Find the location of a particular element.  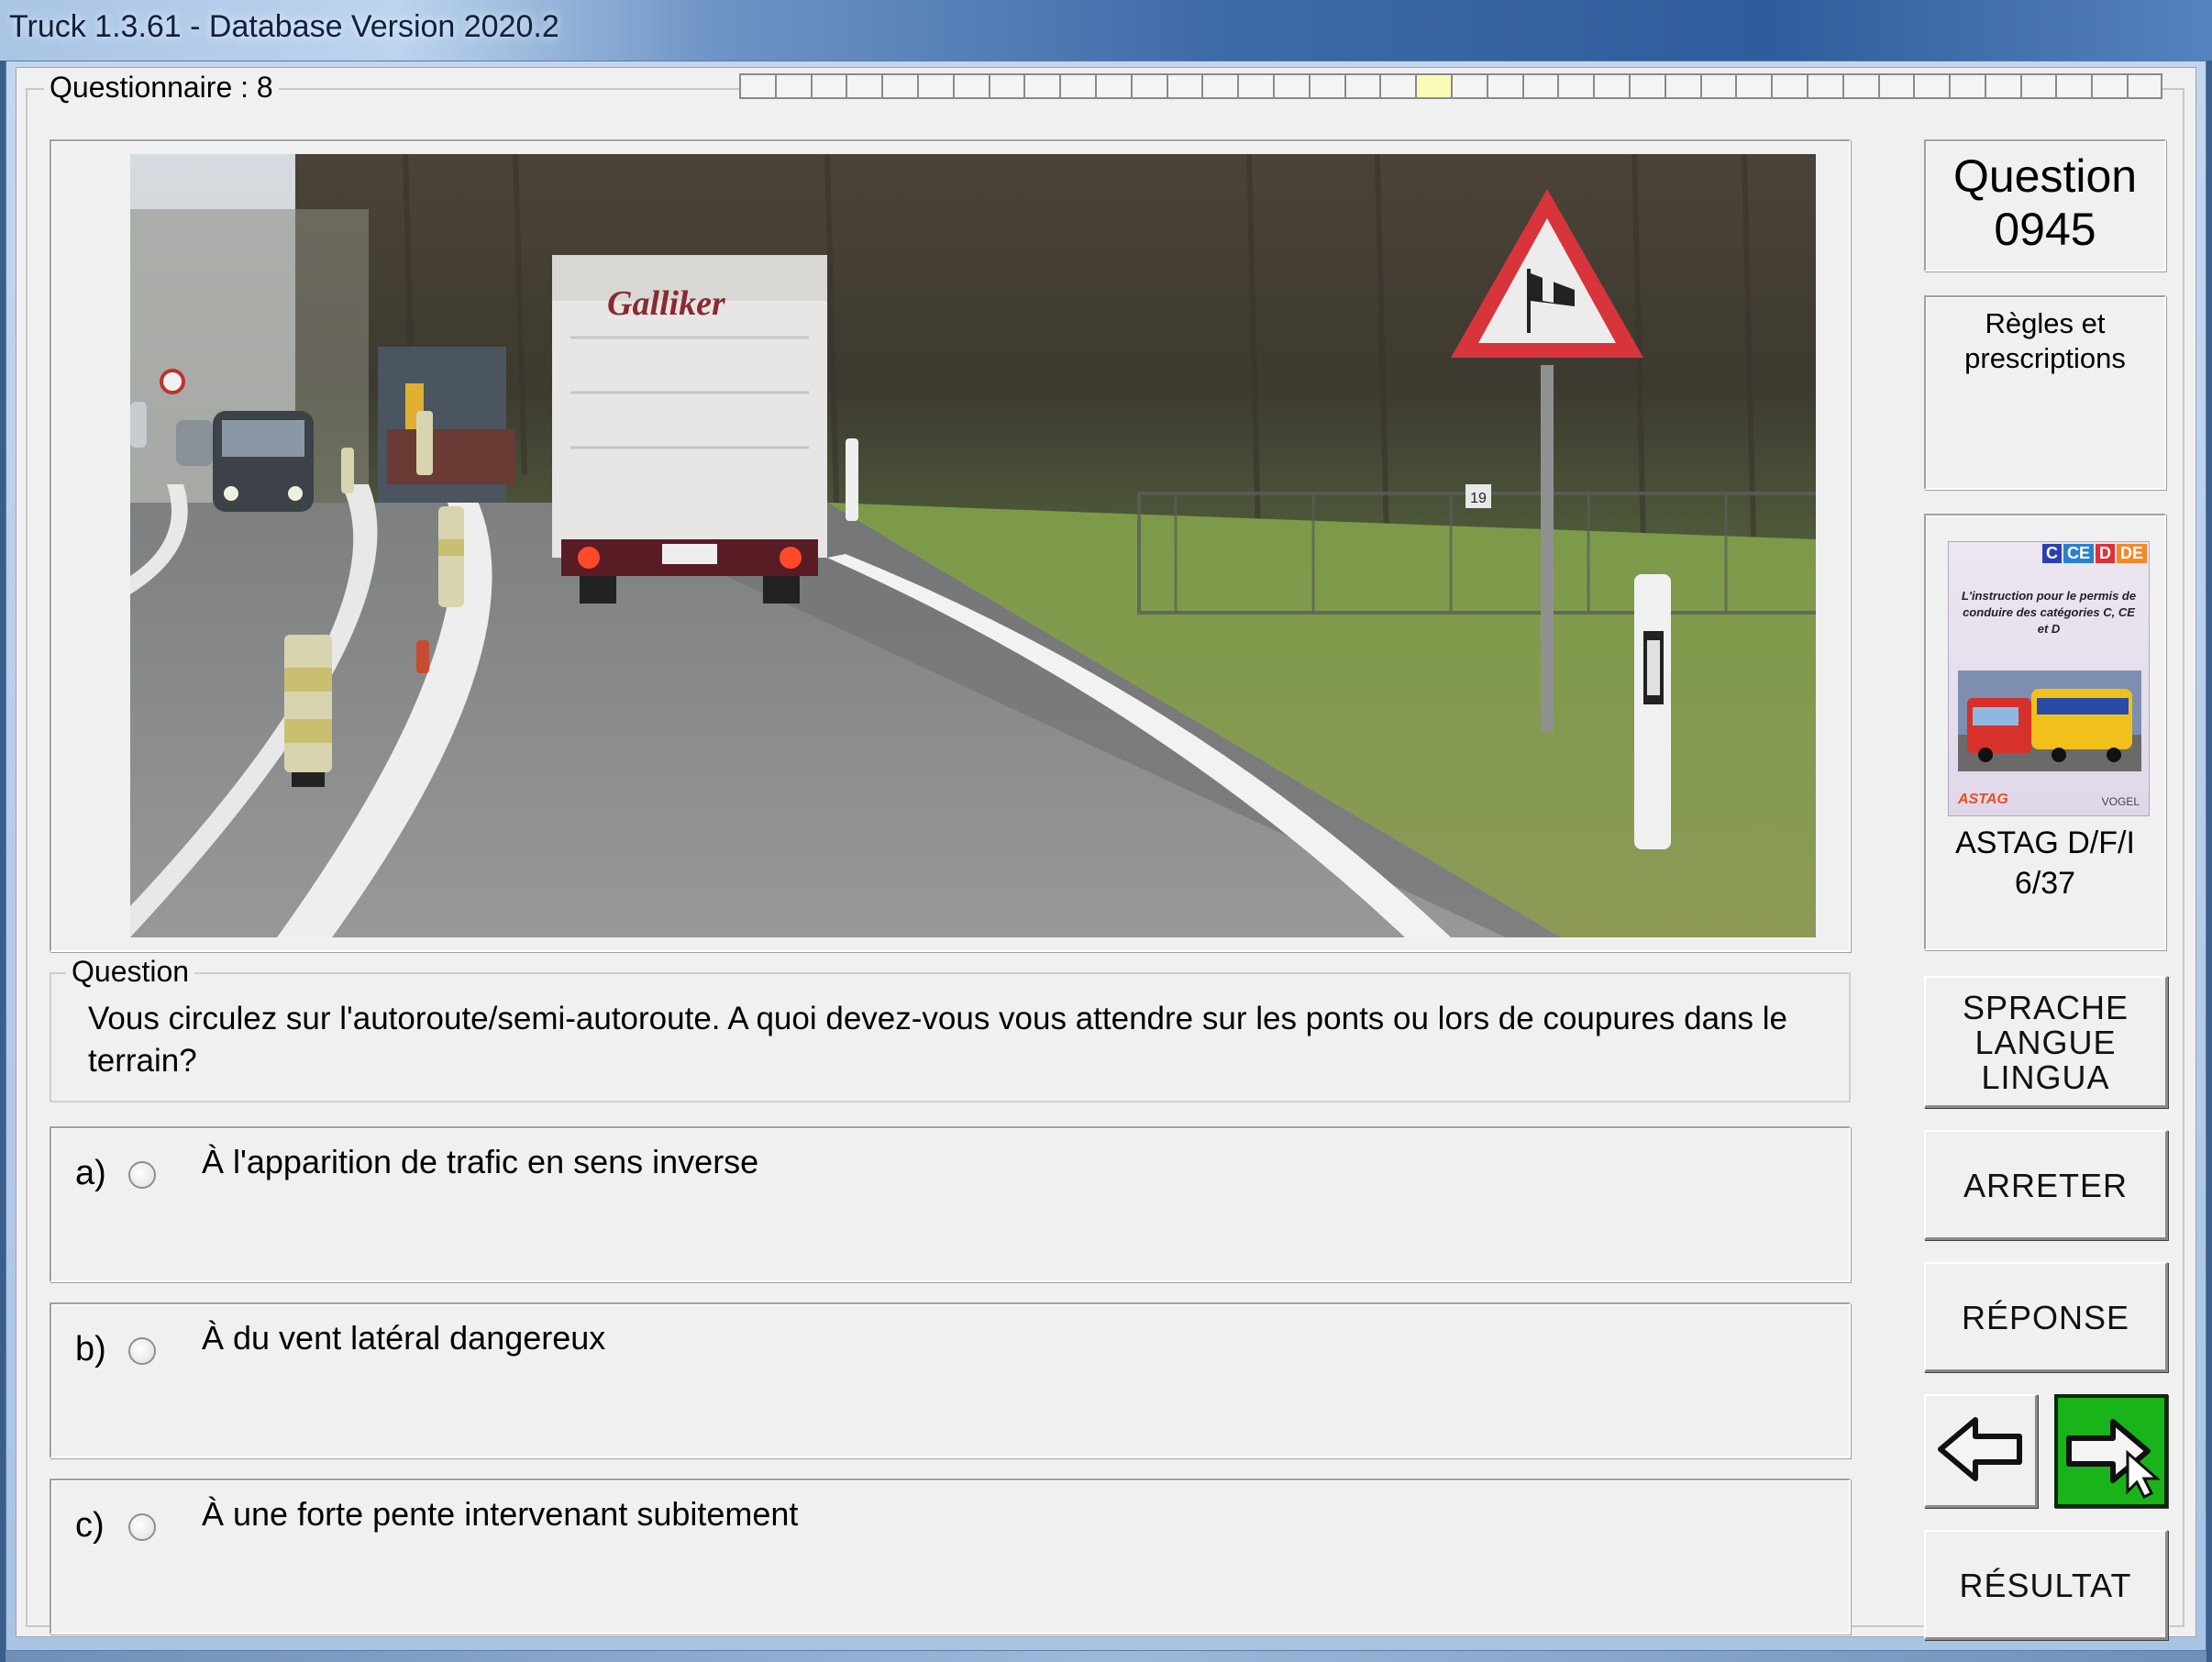

textbook-page: 6/37 is located at coordinates (2045, 883).